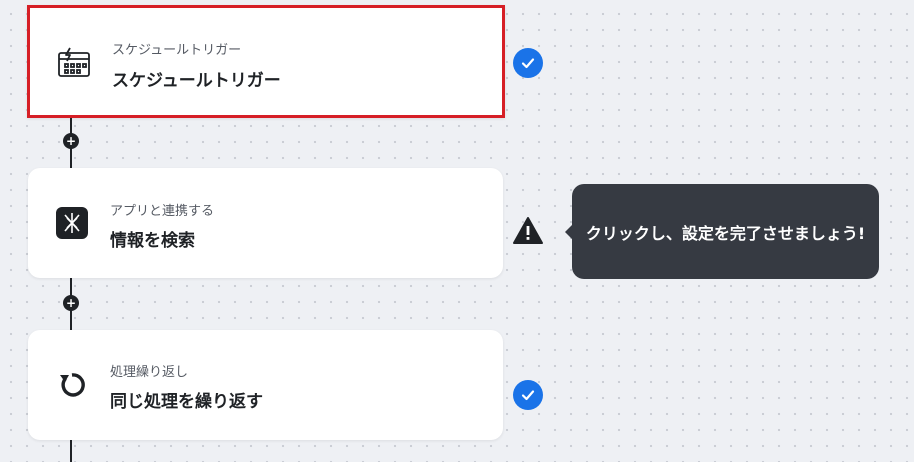 This screenshot has width=914, height=462. I want to click on setup-tooltip: クリックし、設定を完了させましょう!, so click(722, 231).